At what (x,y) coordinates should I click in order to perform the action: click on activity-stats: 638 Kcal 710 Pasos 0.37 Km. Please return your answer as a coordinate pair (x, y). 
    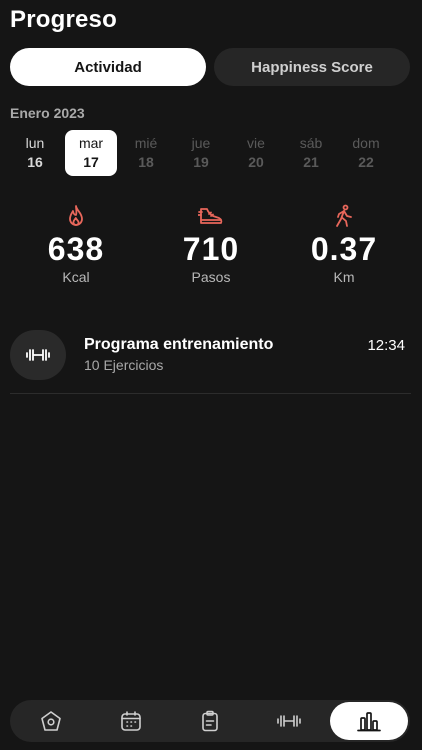
    Looking at the image, I should click on (211, 248).